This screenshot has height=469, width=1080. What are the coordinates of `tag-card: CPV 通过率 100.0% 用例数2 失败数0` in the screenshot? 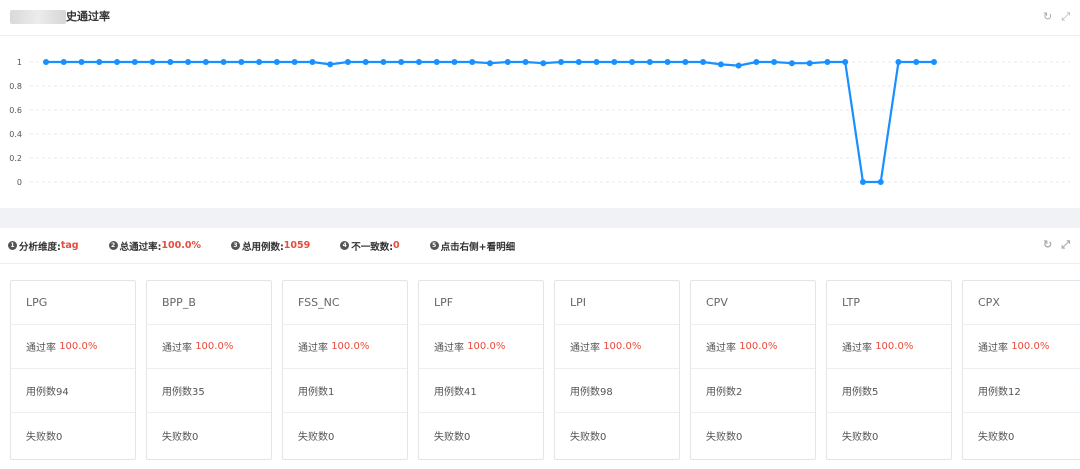 It's located at (753, 370).